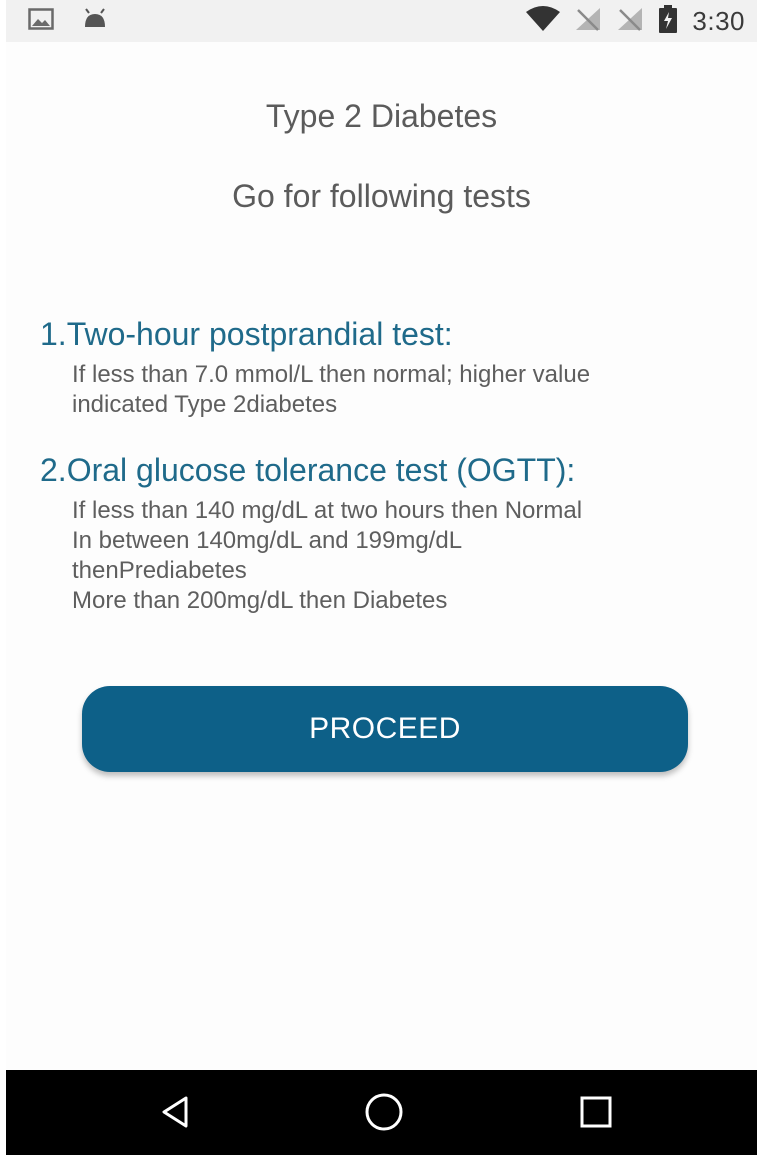  Describe the element at coordinates (246, 334) in the screenshot. I see `test-heading: 1.Two-hour postprandial test:` at that location.